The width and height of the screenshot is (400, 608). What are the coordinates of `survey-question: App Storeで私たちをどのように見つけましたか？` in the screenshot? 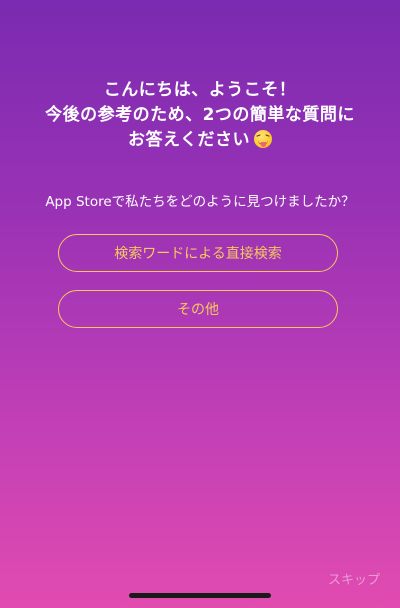 It's located at (200, 202).